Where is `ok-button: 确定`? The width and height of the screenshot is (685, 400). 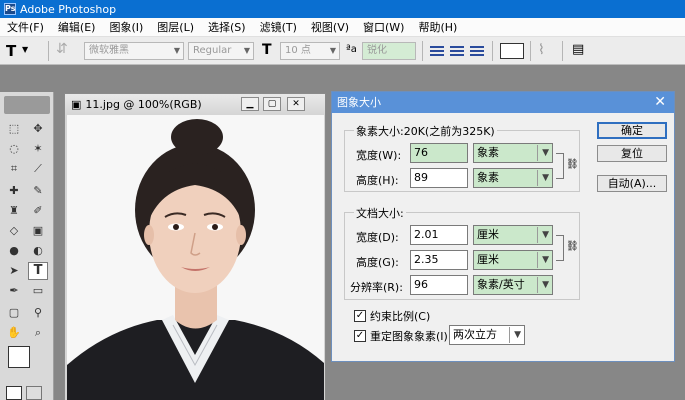 ok-button: 确定 is located at coordinates (632, 130).